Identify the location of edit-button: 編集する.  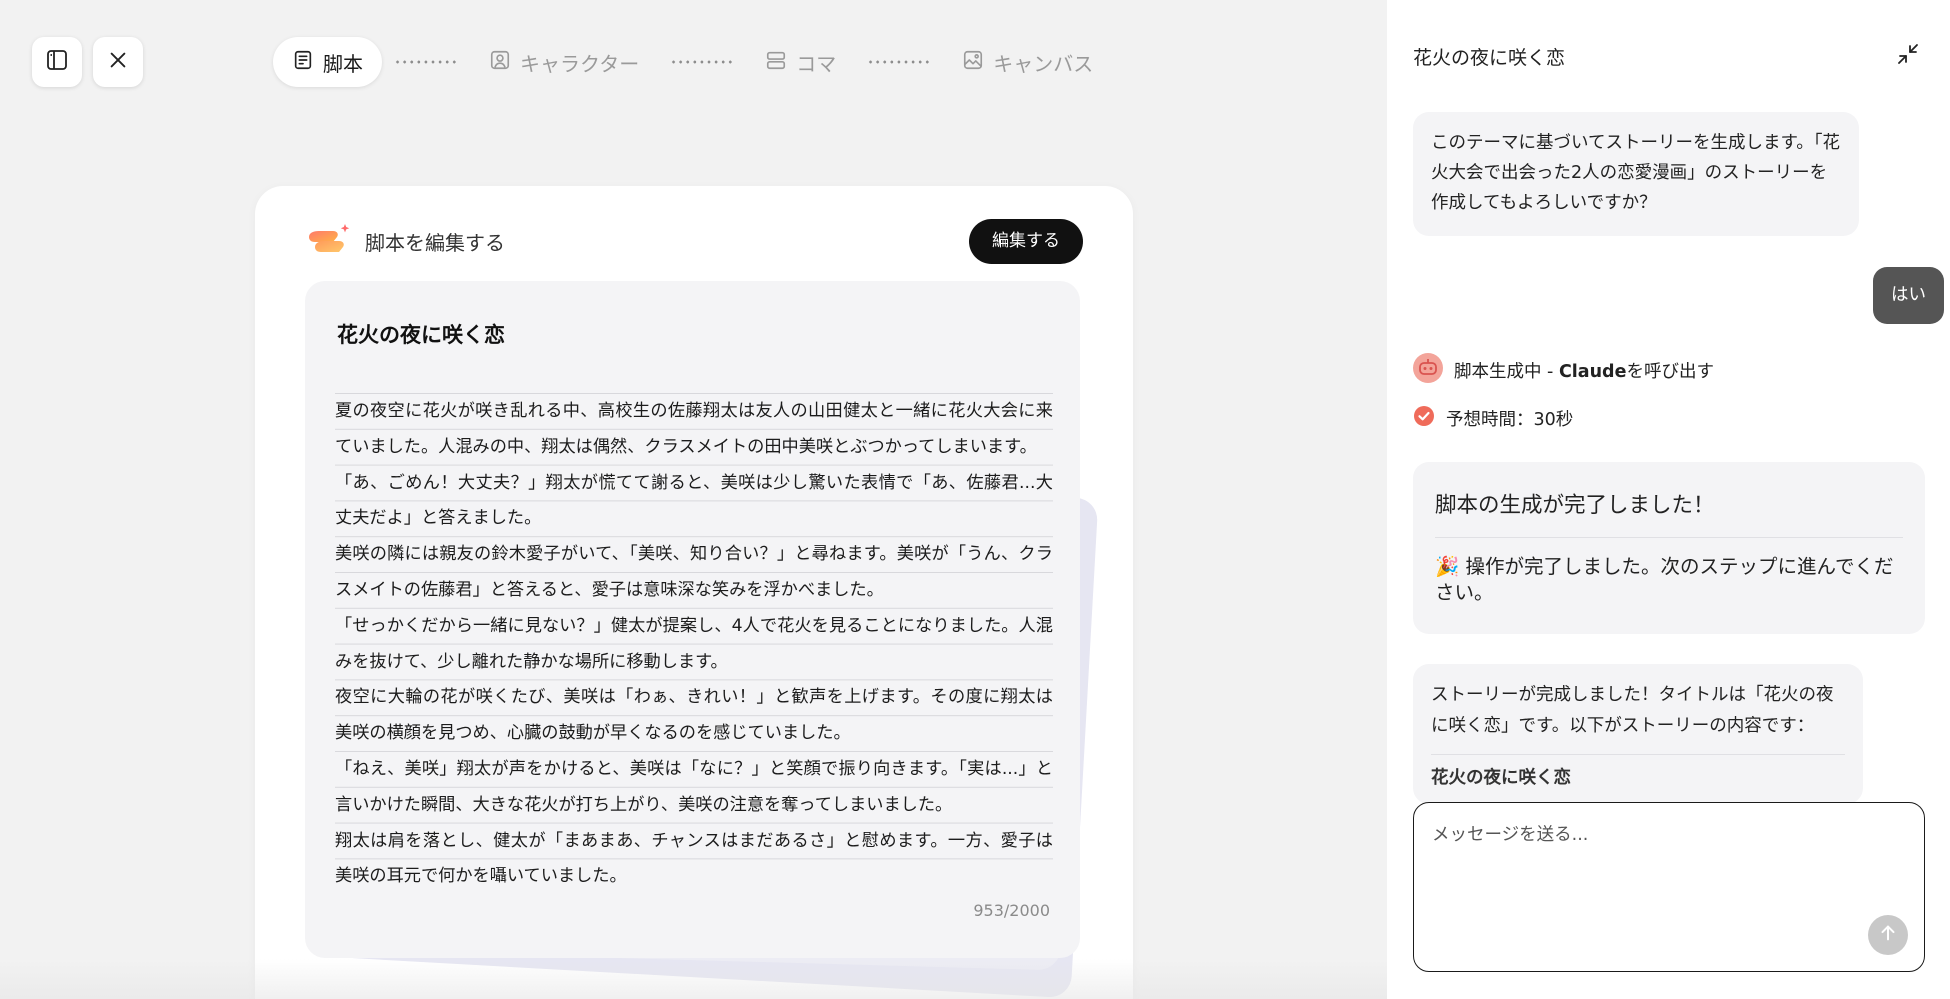
(1026, 241).